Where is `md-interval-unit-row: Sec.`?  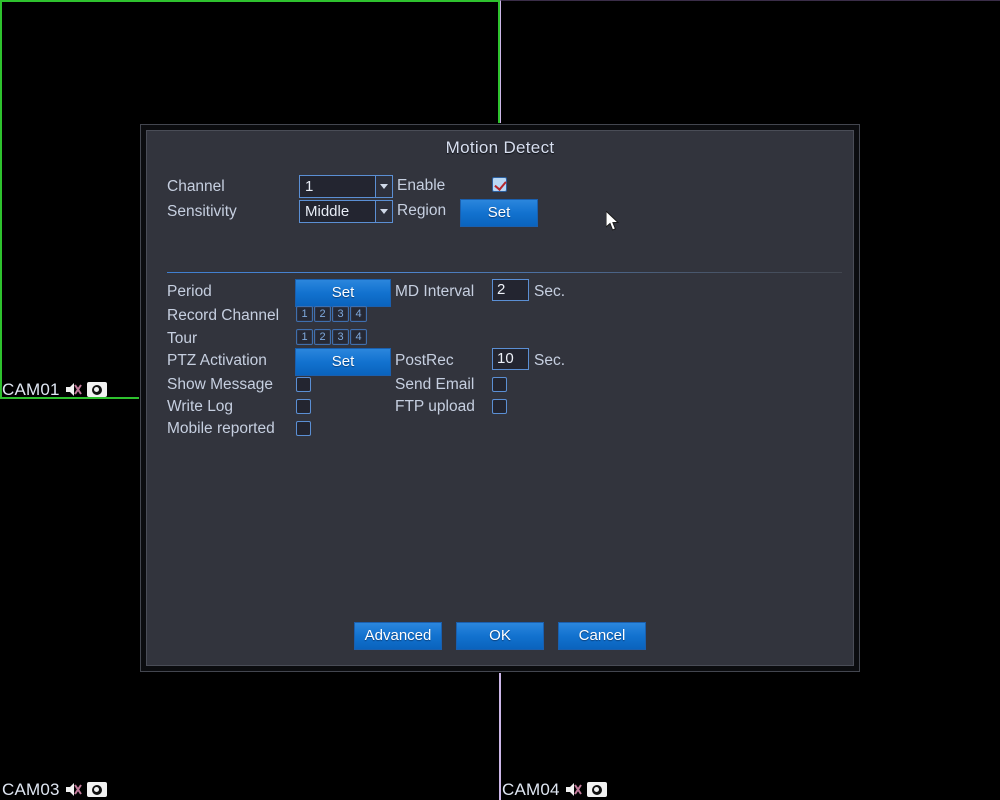 md-interval-unit-row: Sec. is located at coordinates (549, 292).